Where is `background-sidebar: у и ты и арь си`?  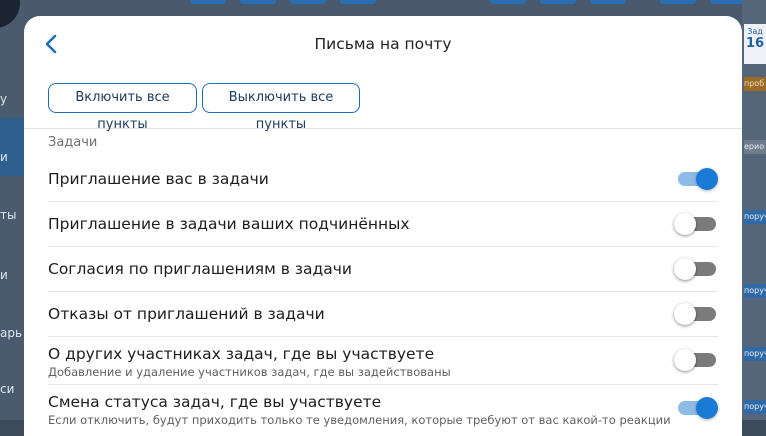 background-sidebar: у и ты и арь си is located at coordinates (12, 210).